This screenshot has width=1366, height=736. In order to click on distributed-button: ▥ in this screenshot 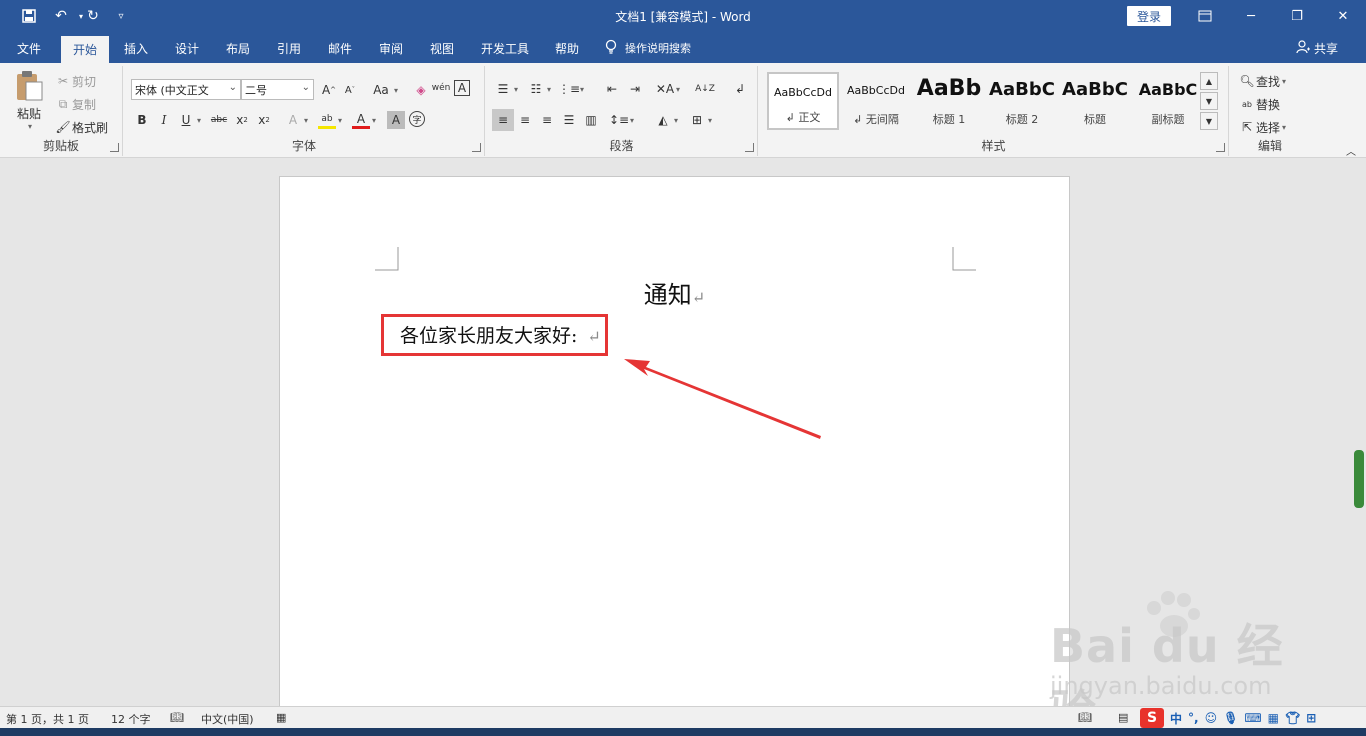, I will do `click(591, 120)`.